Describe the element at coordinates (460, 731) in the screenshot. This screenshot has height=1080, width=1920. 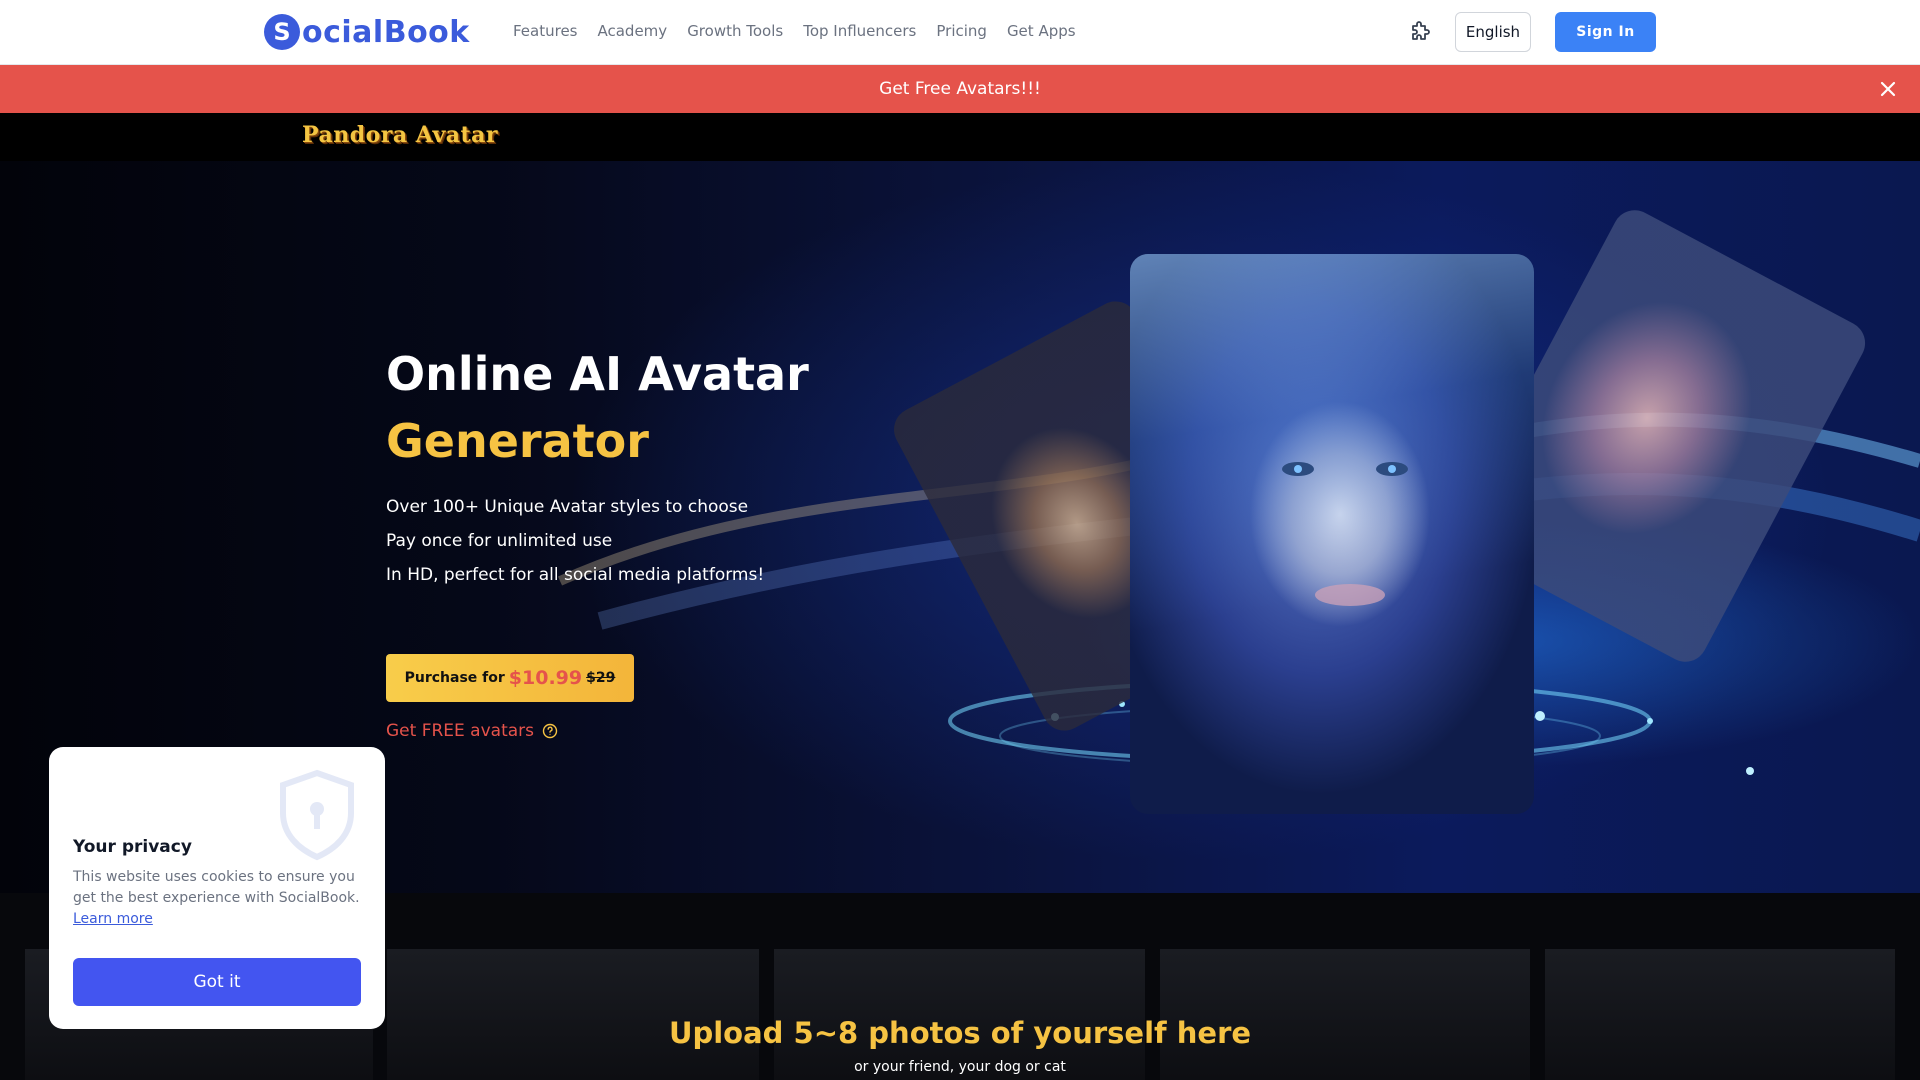
I see `free-avatars-label: Get FREE avatars` at that location.